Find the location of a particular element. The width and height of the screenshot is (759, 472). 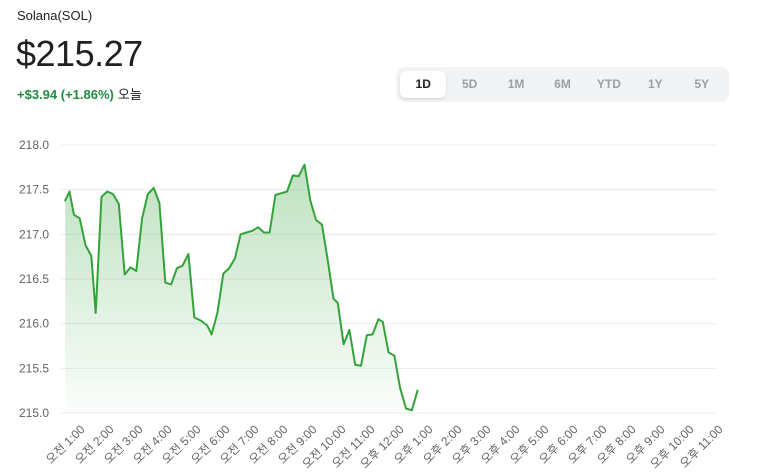

y-tick-label: 215.0 is located at coordinates (34, 413).